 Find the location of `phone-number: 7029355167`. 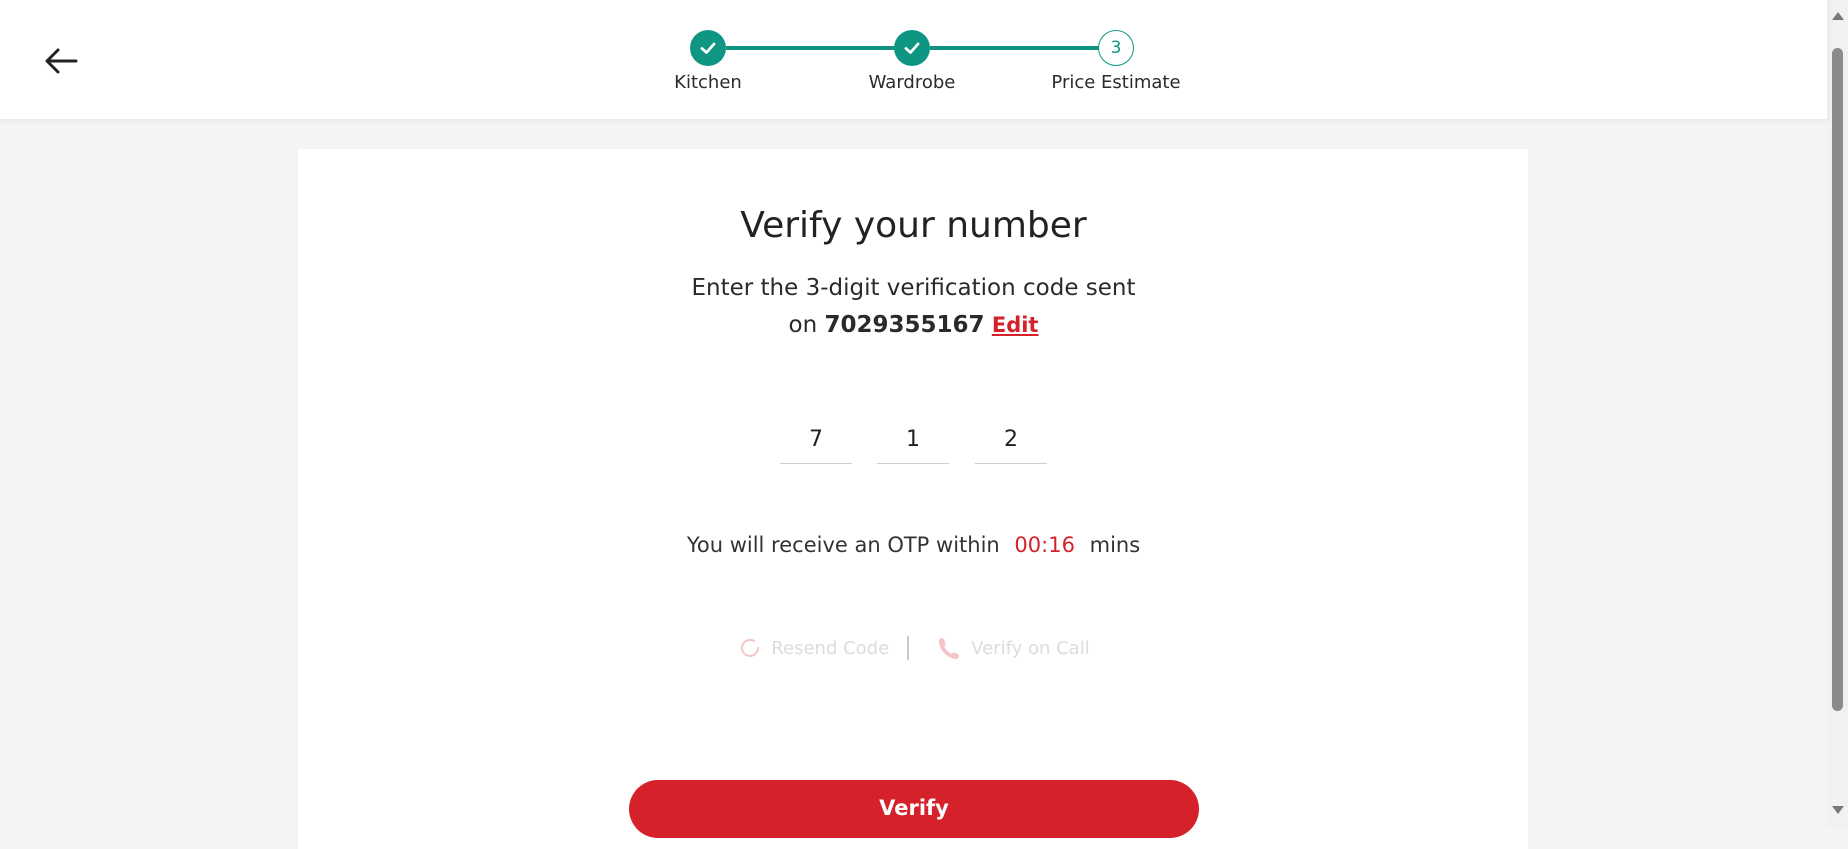

phone-number: 7029355167 is located at coordinates (904, 325).